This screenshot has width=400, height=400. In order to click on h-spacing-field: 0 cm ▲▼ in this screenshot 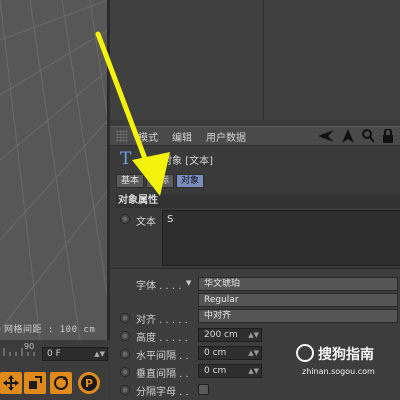, I will do `click(230, 353)`.